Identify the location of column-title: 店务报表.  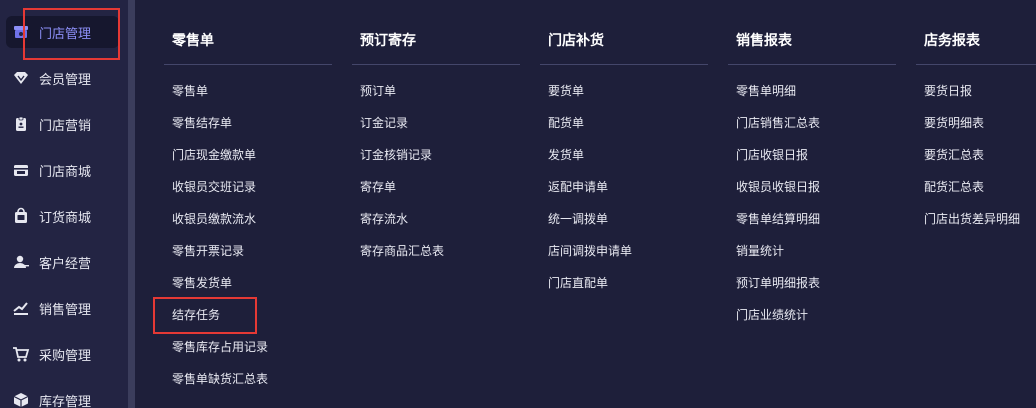
(952, 41).